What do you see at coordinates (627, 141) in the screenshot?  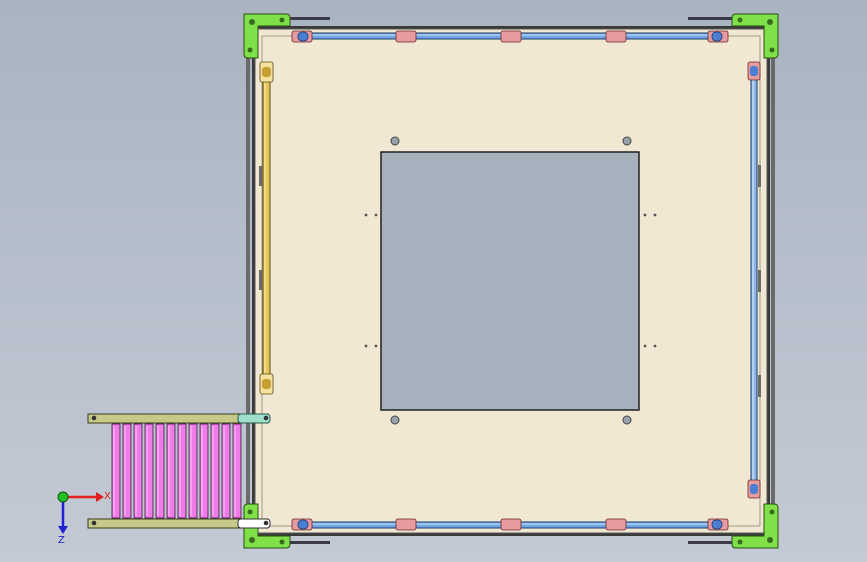 I see `hole-top-right` at bounding box center [627, 141].